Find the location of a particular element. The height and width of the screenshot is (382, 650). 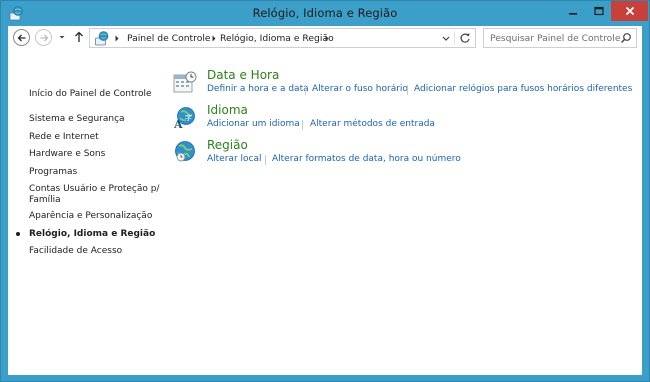

link-change-input-methods: Alterar métodos de entrada is located at coordinates (372, 124).